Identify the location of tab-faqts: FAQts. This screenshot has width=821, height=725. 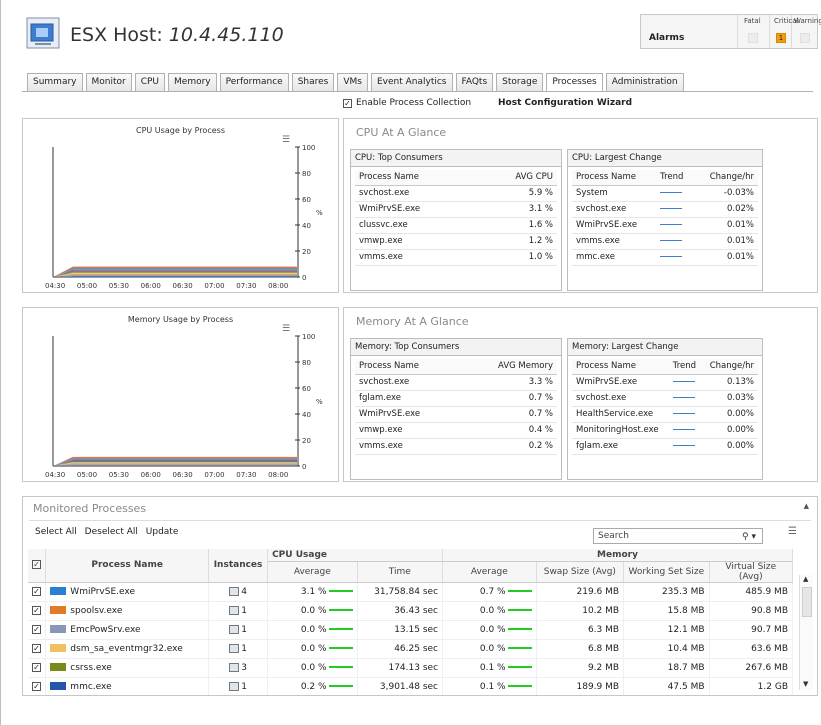
(474, 82).